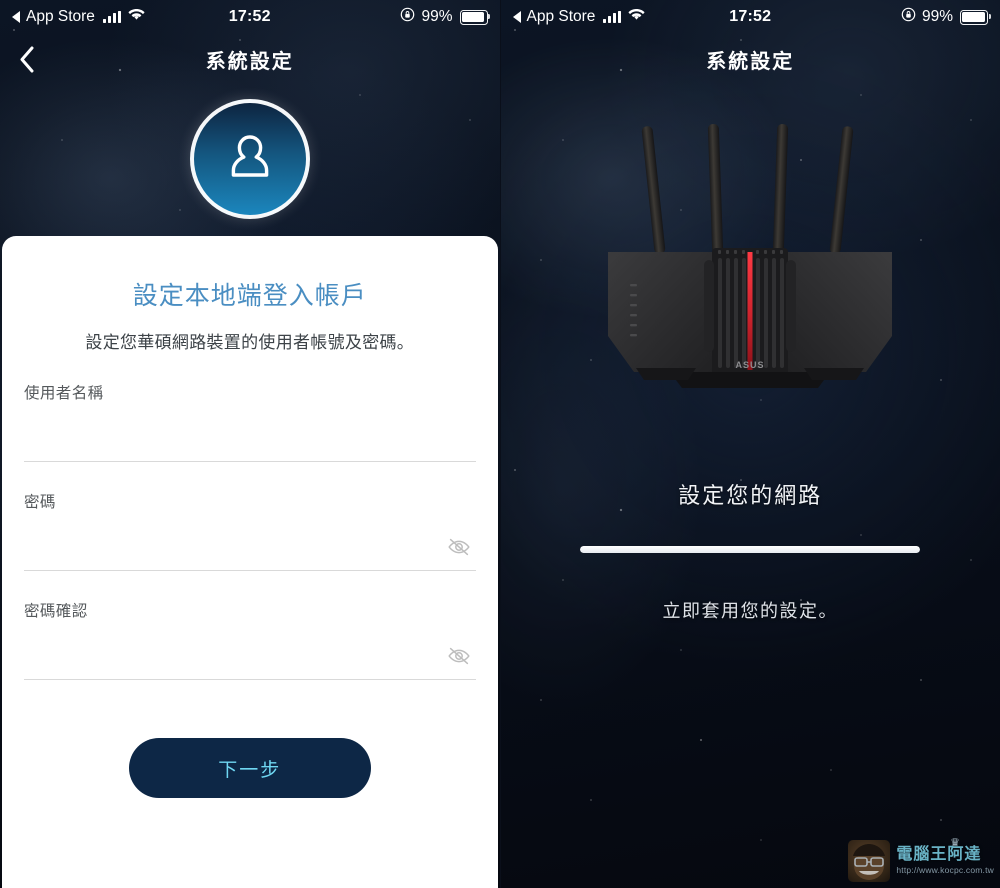  I want to click on confirm-password-input, so click(250, 636).